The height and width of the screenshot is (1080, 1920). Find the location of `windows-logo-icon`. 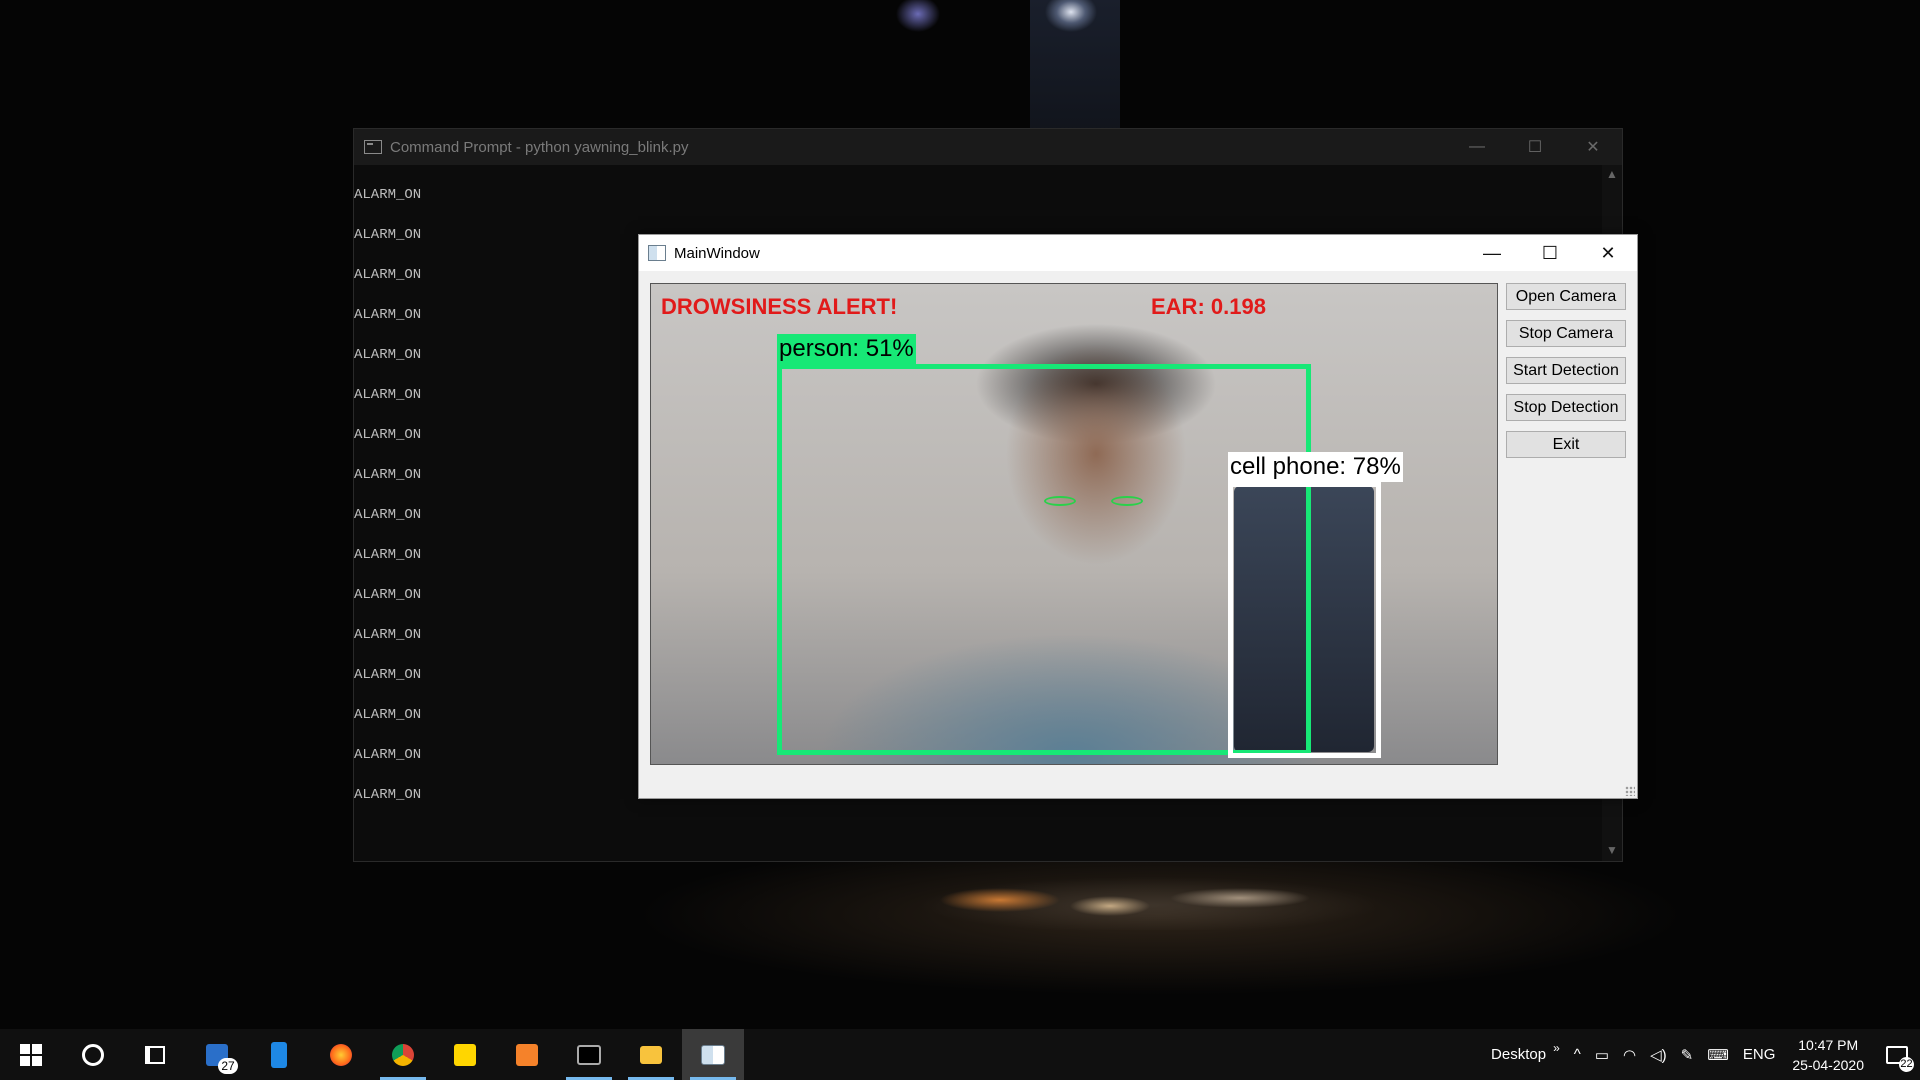

windows-logo-icon is located at coordinates (31, 1054).